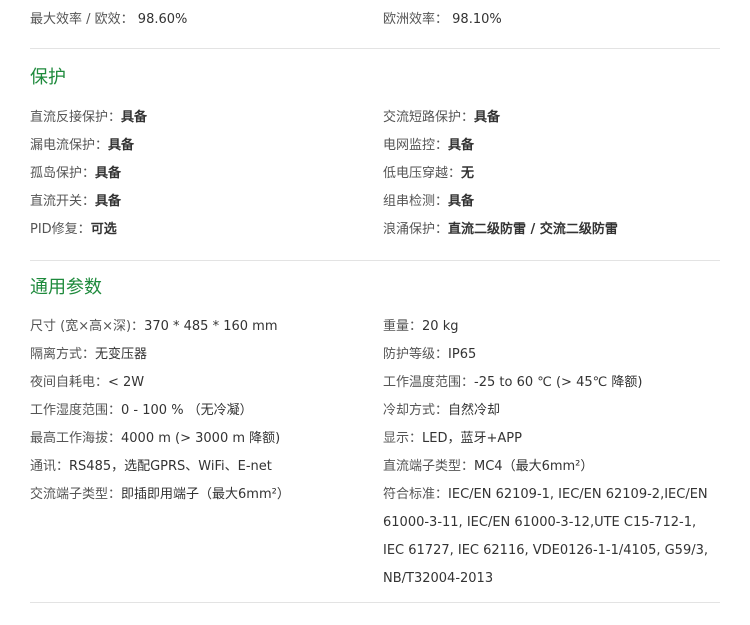  I want to click on spec-value: 自然冷却, so click(474, 410).